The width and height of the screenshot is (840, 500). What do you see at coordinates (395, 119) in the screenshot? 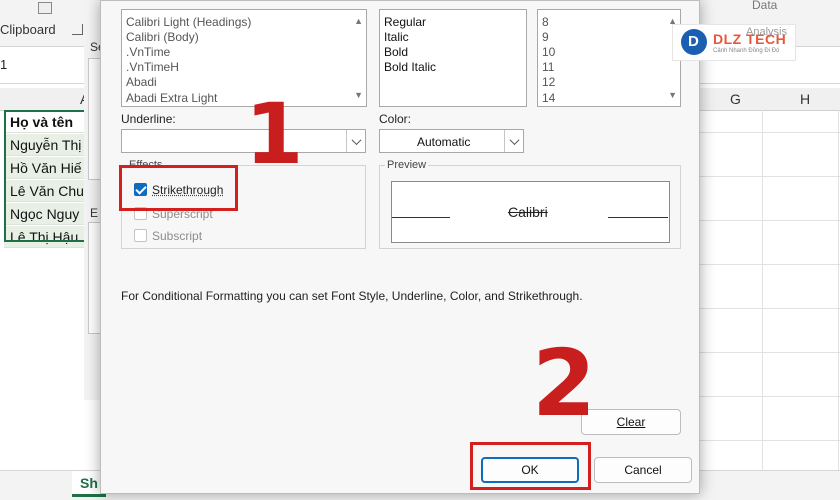
I see `color-label: Color:` at bounding box center [395, 119].